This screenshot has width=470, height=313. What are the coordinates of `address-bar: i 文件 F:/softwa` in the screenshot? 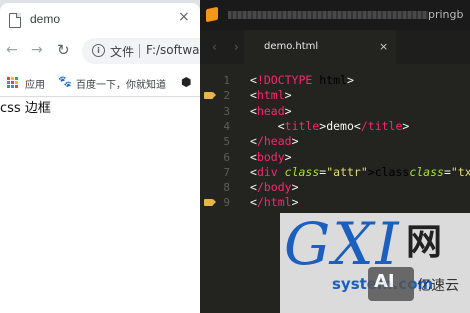 It's located at (141, 51).